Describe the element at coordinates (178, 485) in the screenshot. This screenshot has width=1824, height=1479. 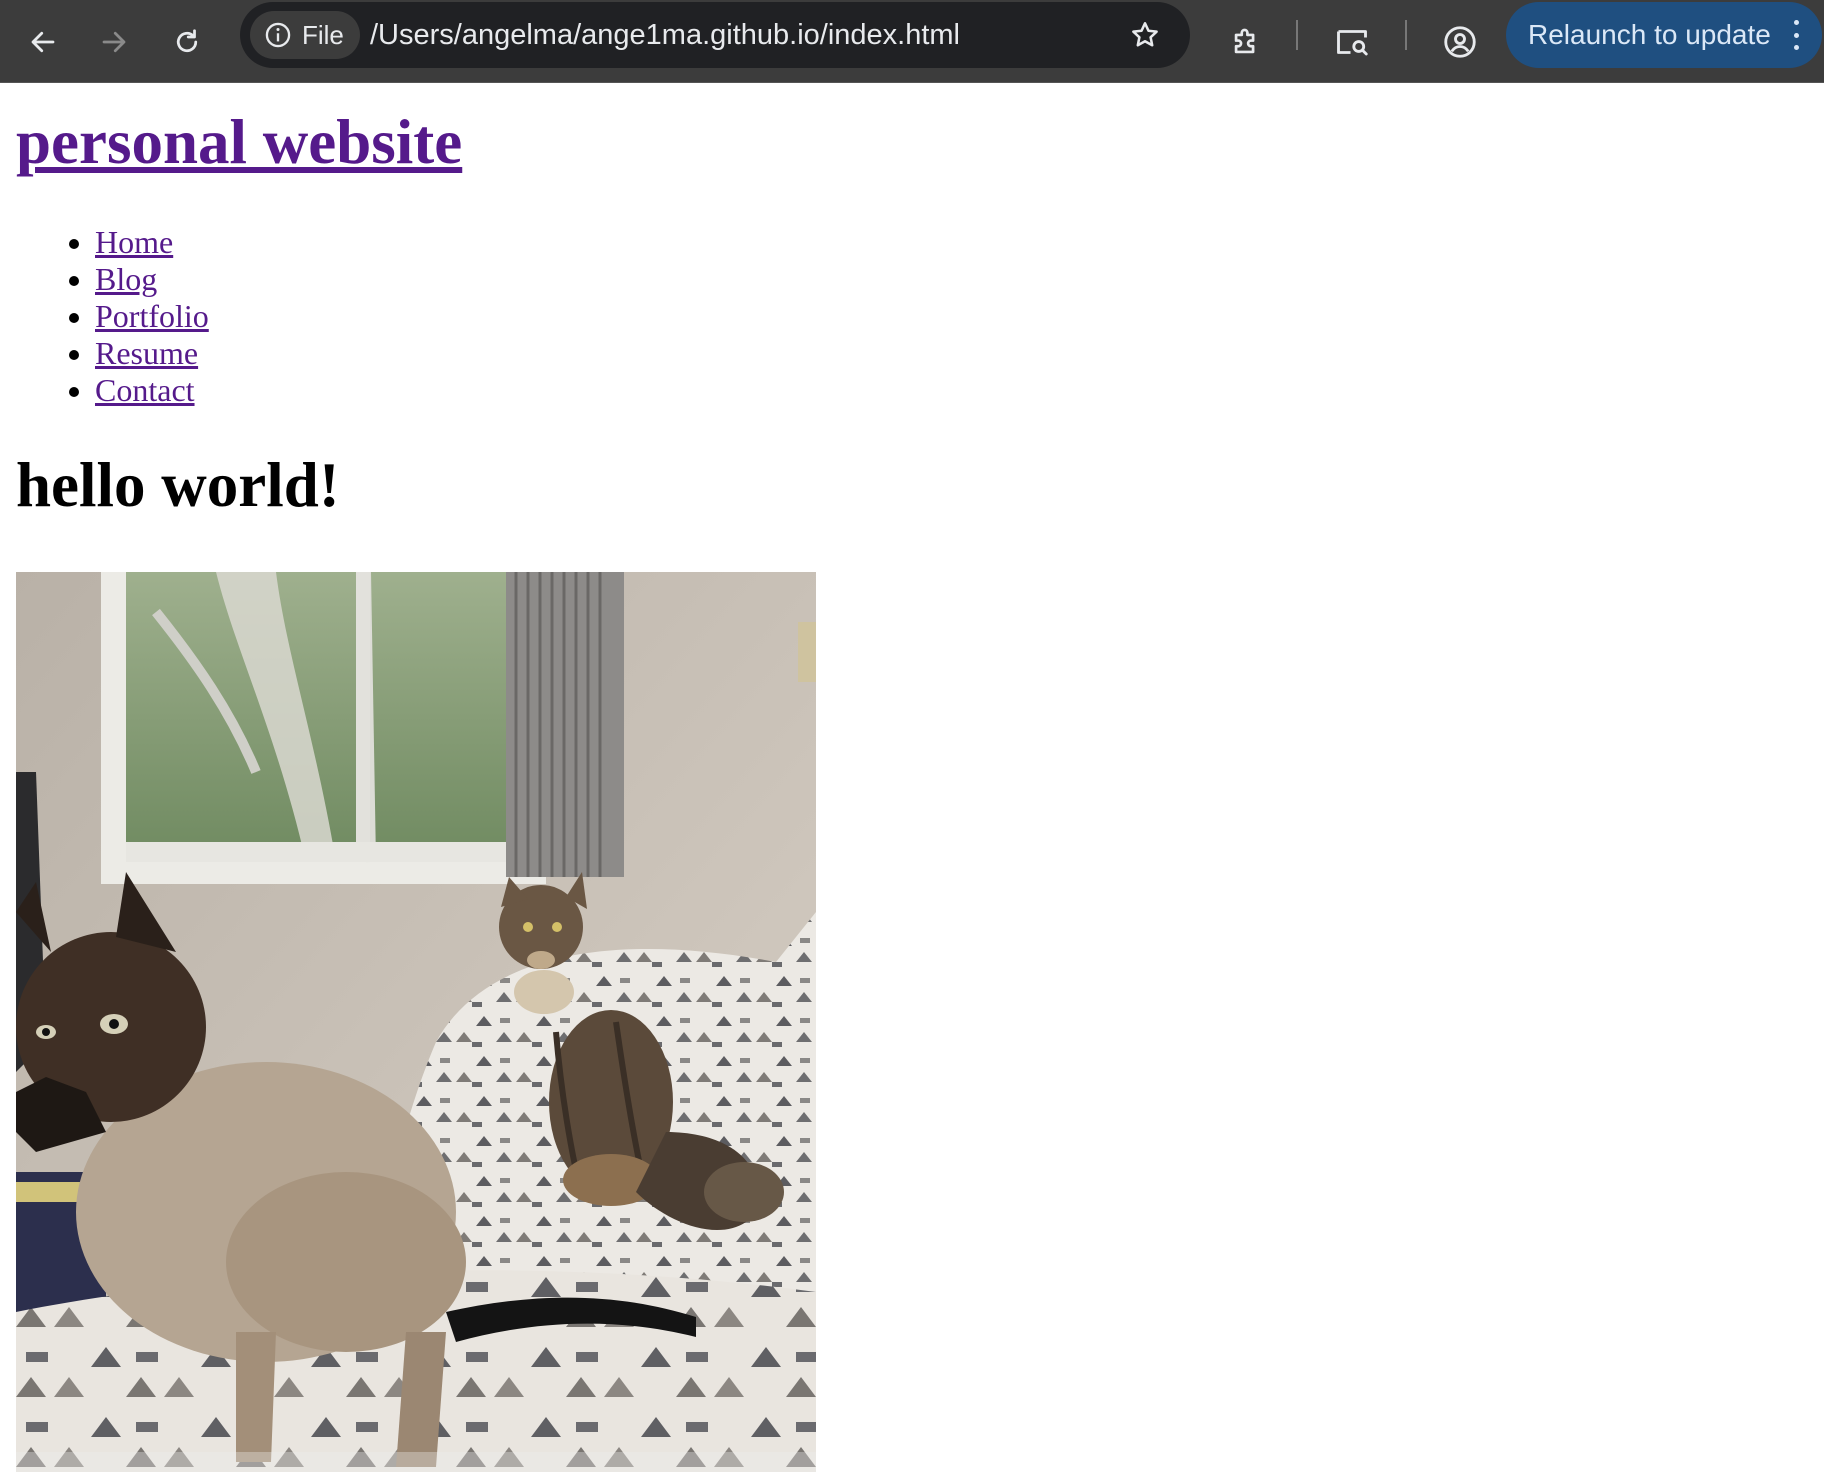
I see `page-heading: hello world!` at that location.